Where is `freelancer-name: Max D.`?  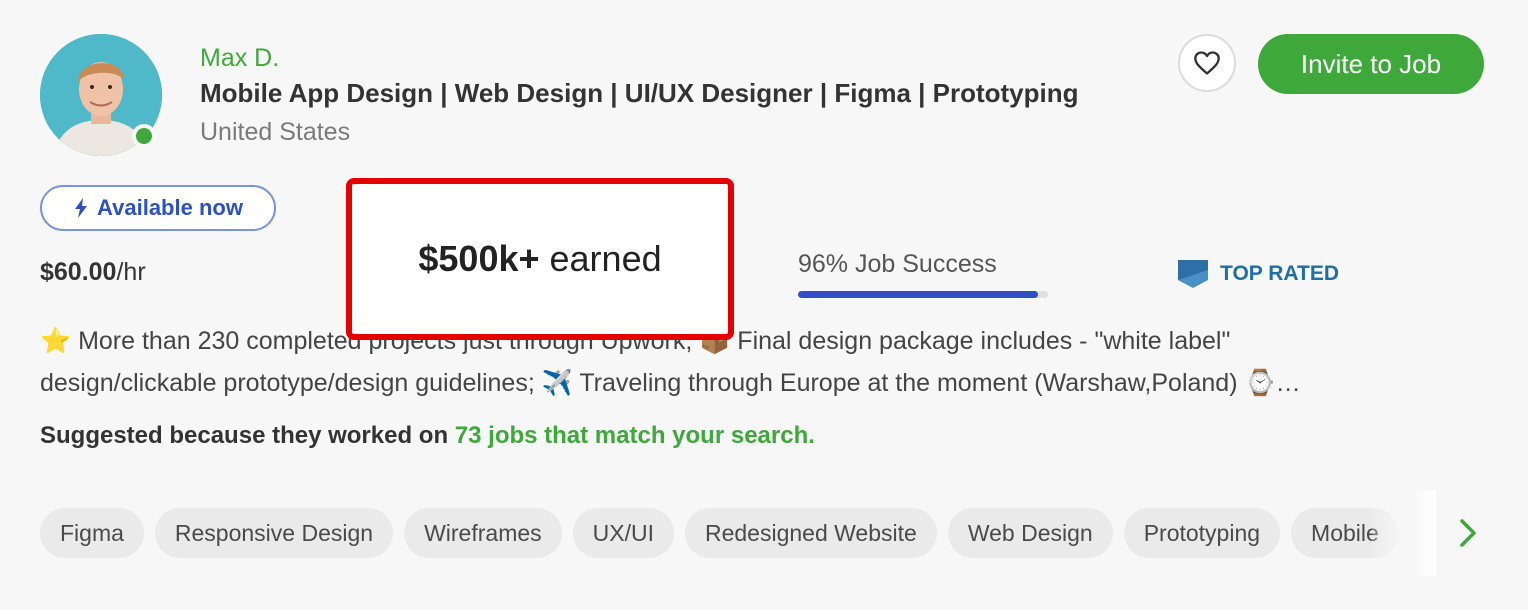 freelancer-name: Max D. is located at coordinates (239, 58).